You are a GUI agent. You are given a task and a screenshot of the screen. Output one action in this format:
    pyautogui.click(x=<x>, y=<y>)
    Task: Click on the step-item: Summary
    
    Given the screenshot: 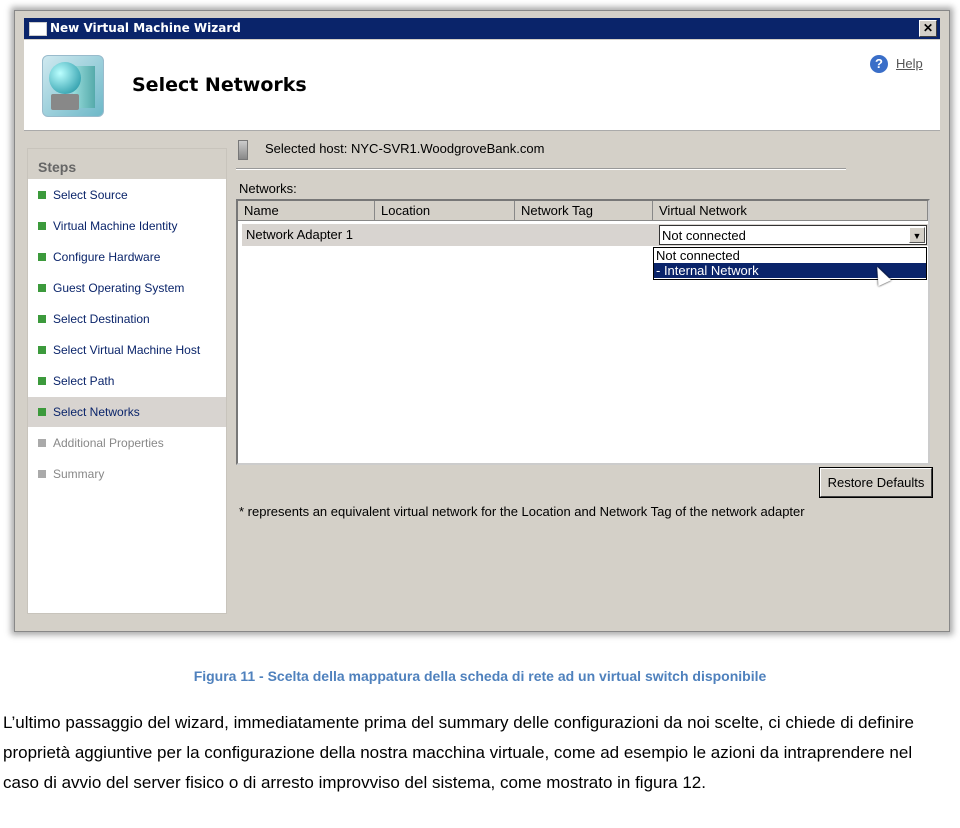 What is the action you would take?
    pyautogui.click(x=127, y=474)
    